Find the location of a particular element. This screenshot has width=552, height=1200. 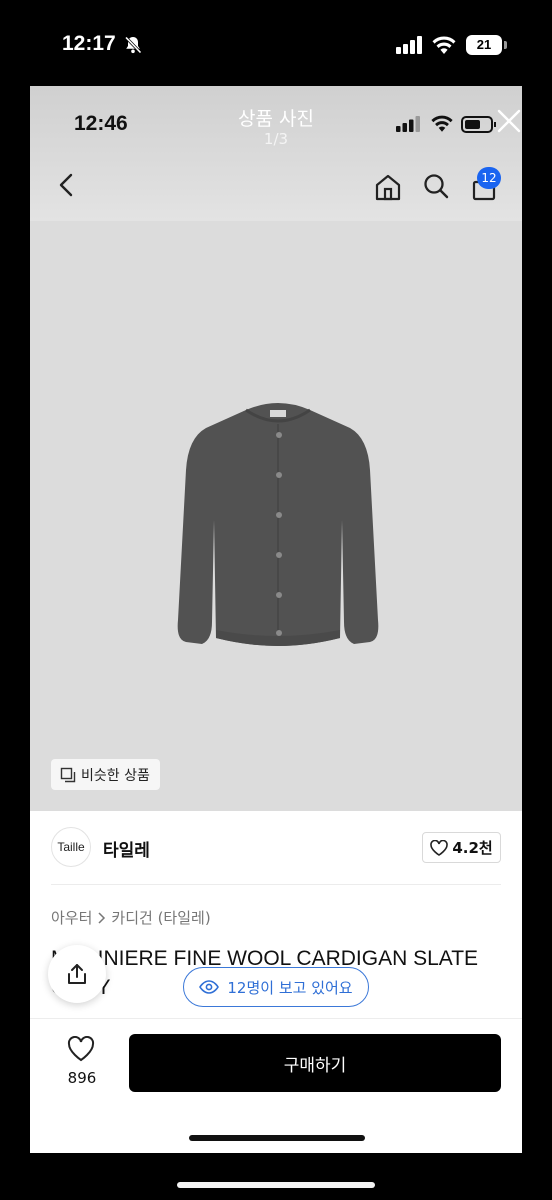

bell-muted-icon is located at coordinates (133, 45).